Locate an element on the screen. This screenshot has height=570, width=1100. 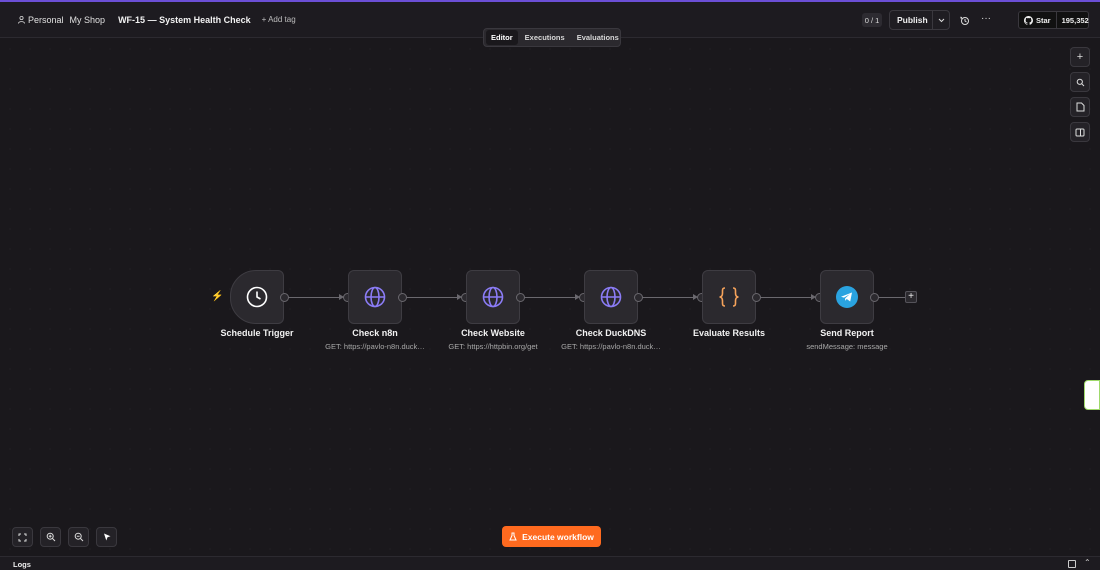
history-icon is located at coordinates (964, 20).